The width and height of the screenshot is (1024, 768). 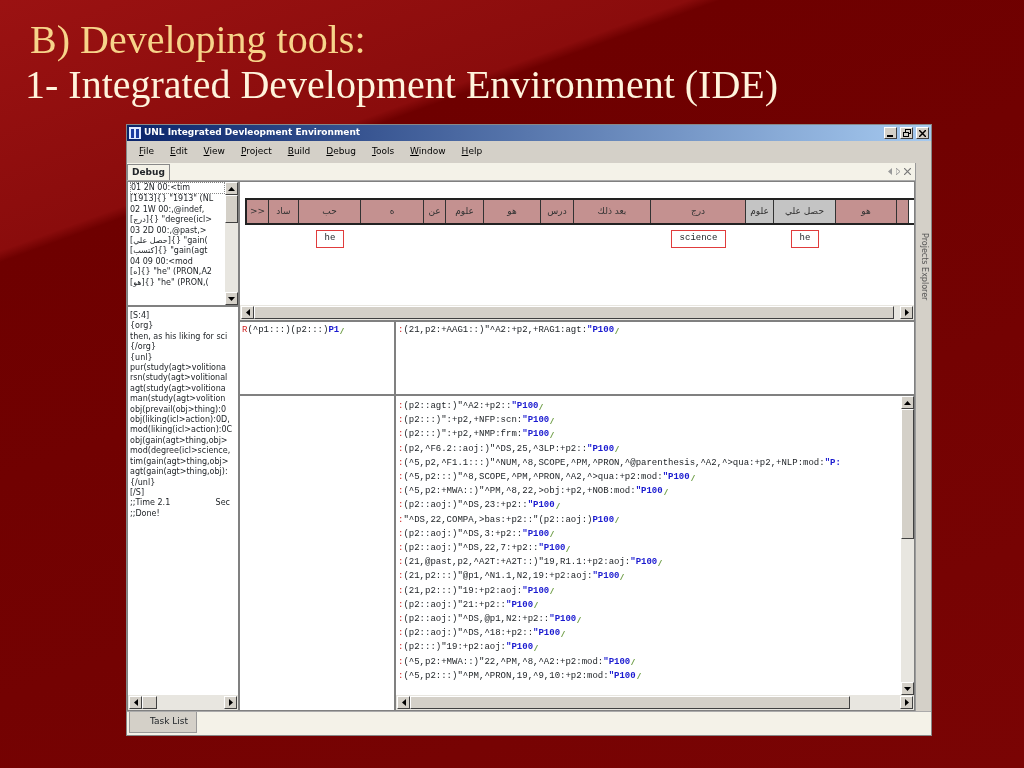 What do you see at coordinates (466, 648) in the screenshot?
I see `rule-line: :(p2:::)"19:+p2:aoj:"P100` at bounding box center [466, 648].